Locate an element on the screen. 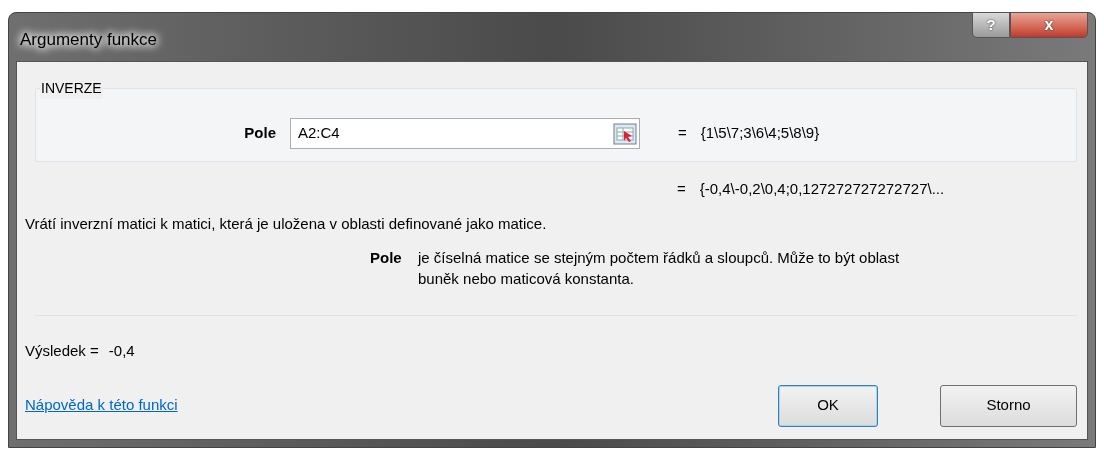  result-label: Výsledek = is located at coordinates (62, 351).